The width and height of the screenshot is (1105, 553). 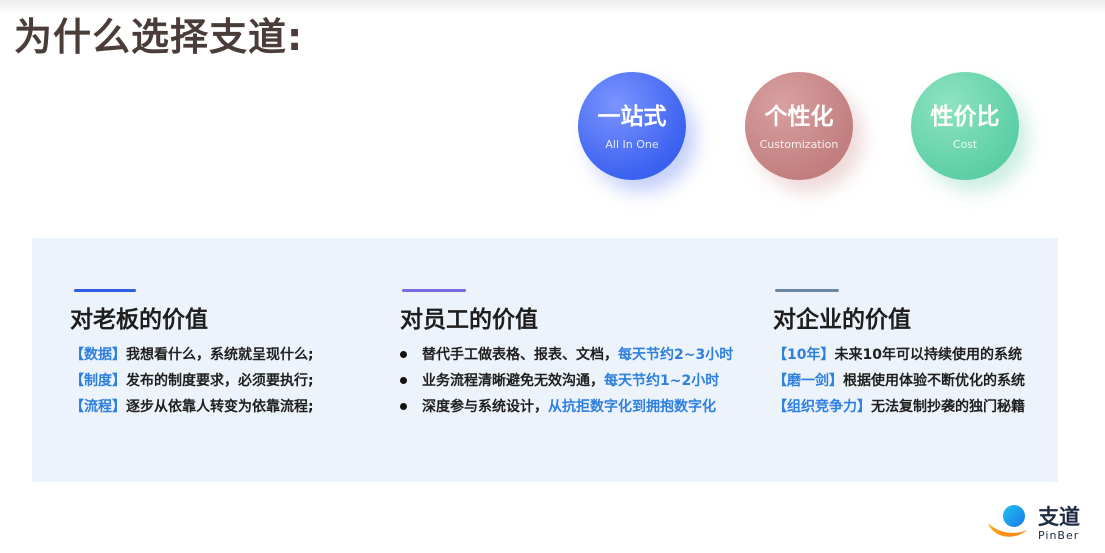 What do you see at coordinates (520, 355) in the screenshot?
I see `item-text: 替代手工做表格、报表、文档，` at bounding box center [520, 355].